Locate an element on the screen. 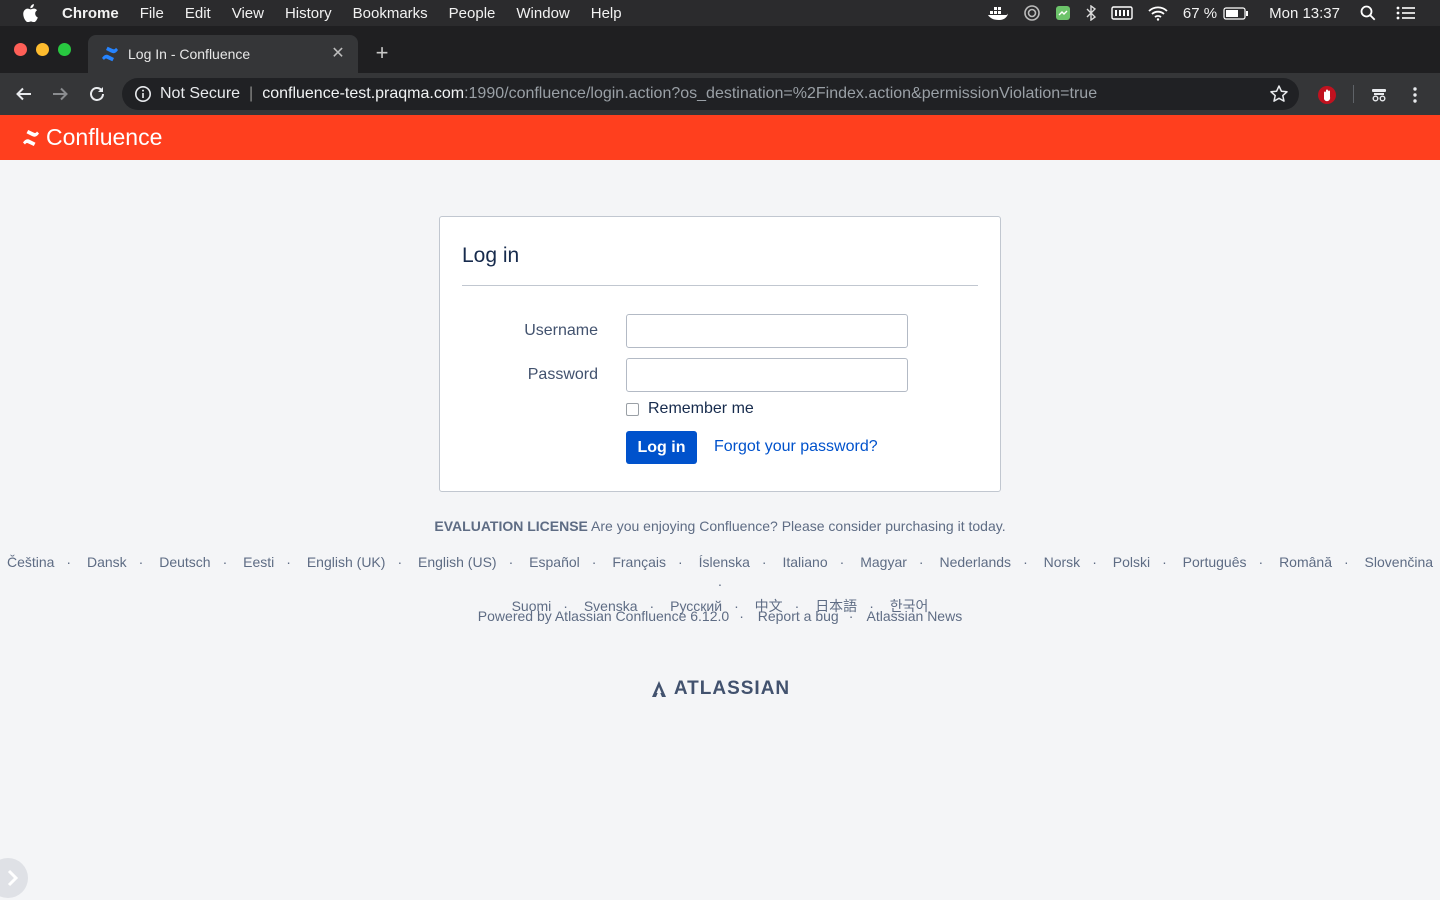 The width and height of the screenshot is (1440, 900). forward-arrow-icon is located at coordinates (60, 94).